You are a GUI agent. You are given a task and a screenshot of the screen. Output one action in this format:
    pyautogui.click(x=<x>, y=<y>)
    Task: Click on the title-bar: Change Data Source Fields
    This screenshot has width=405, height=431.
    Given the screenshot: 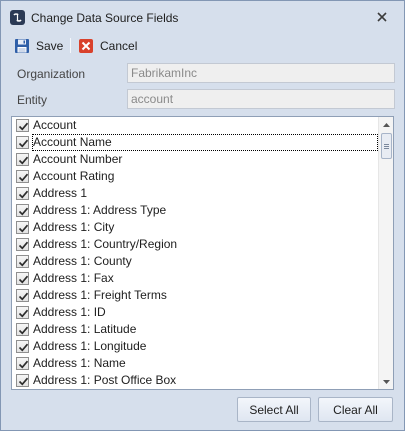 What is the action you would take?
    pyautogui.click(x=202, y=17)
    